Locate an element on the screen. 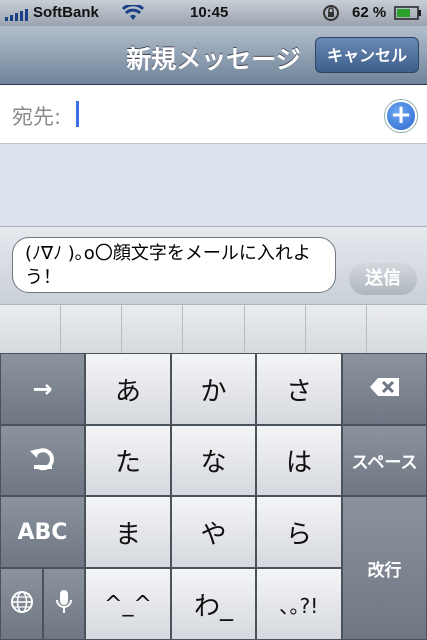 The width and height of the screenshot is (427, 640). globe-icon is located at coordinates (22, 604).